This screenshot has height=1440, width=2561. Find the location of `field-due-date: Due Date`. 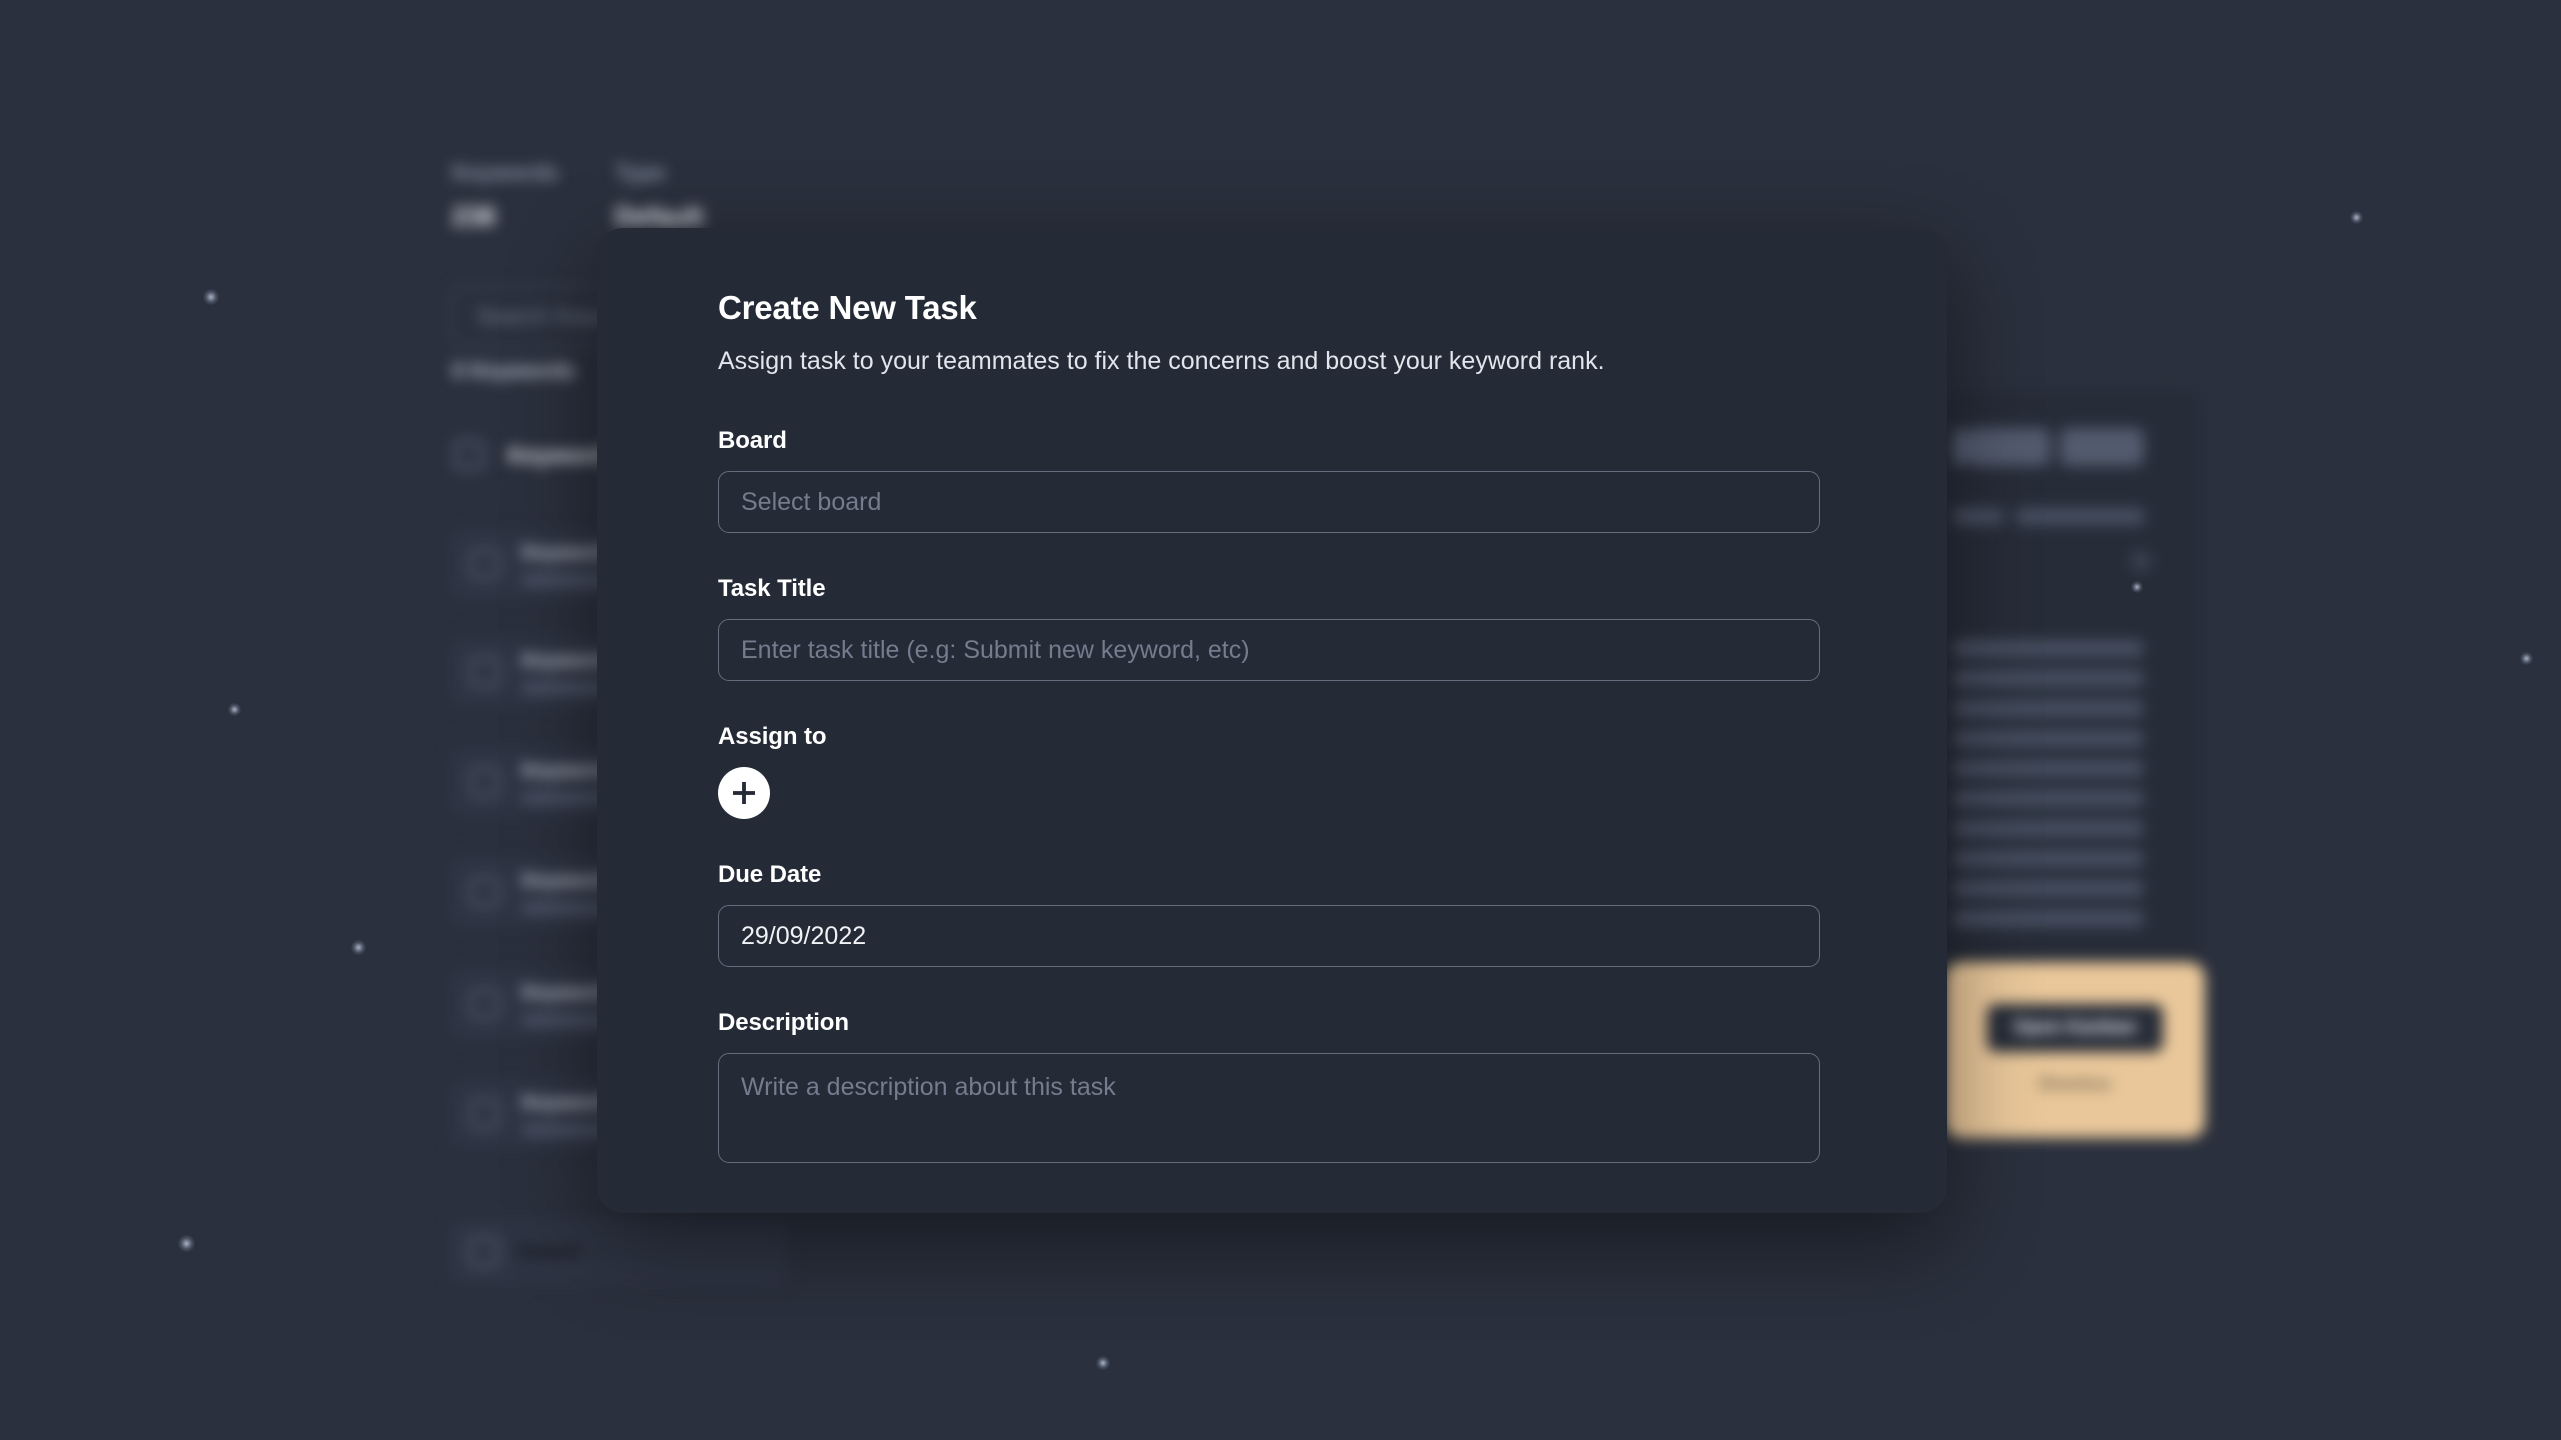

field-due-date: Due Date is located at coordinates (1272, 914).